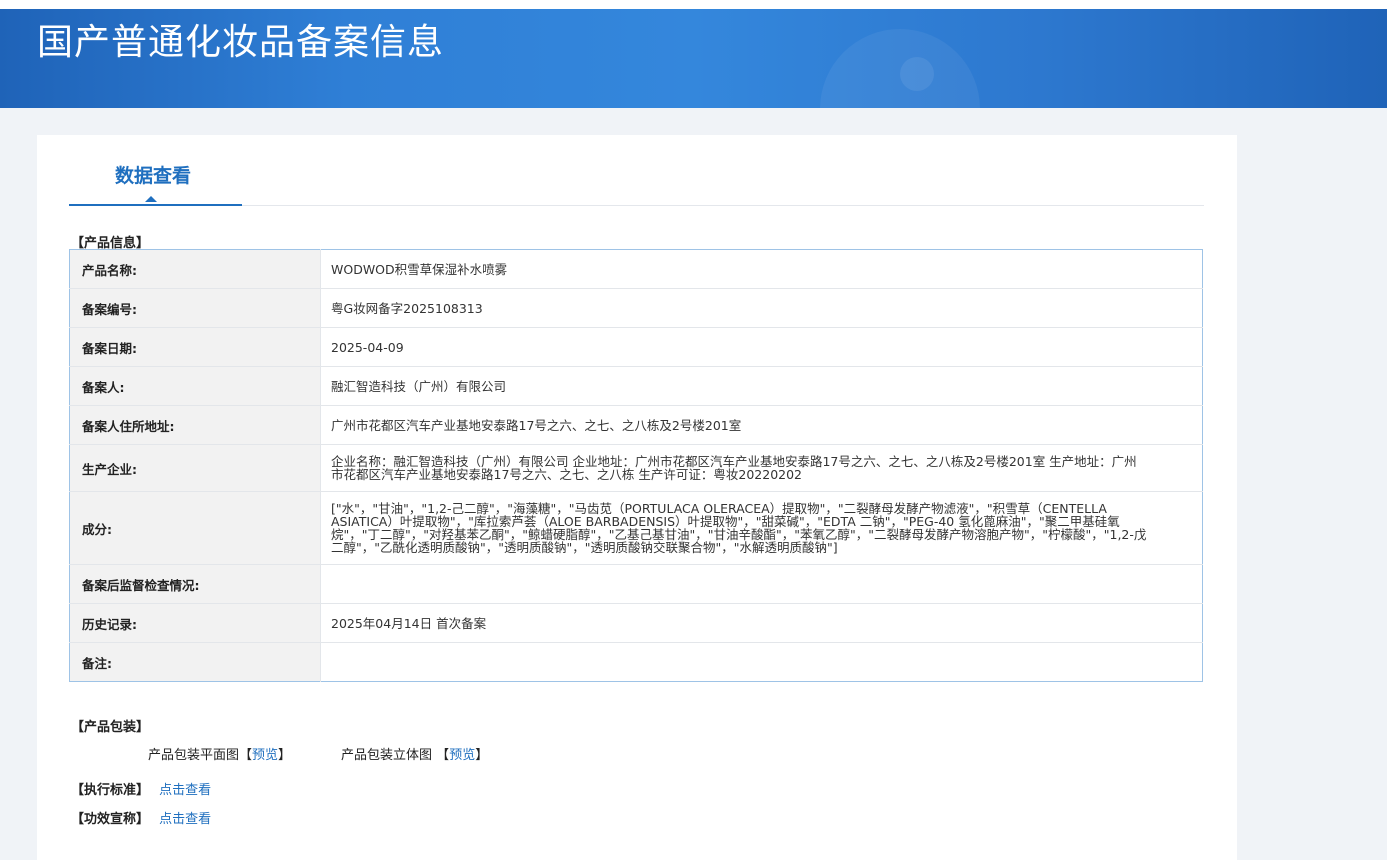  I want to click on packaging-row: 产品包装平面图【预览】 产品包装立体图 【预览】, so click(318, 753).